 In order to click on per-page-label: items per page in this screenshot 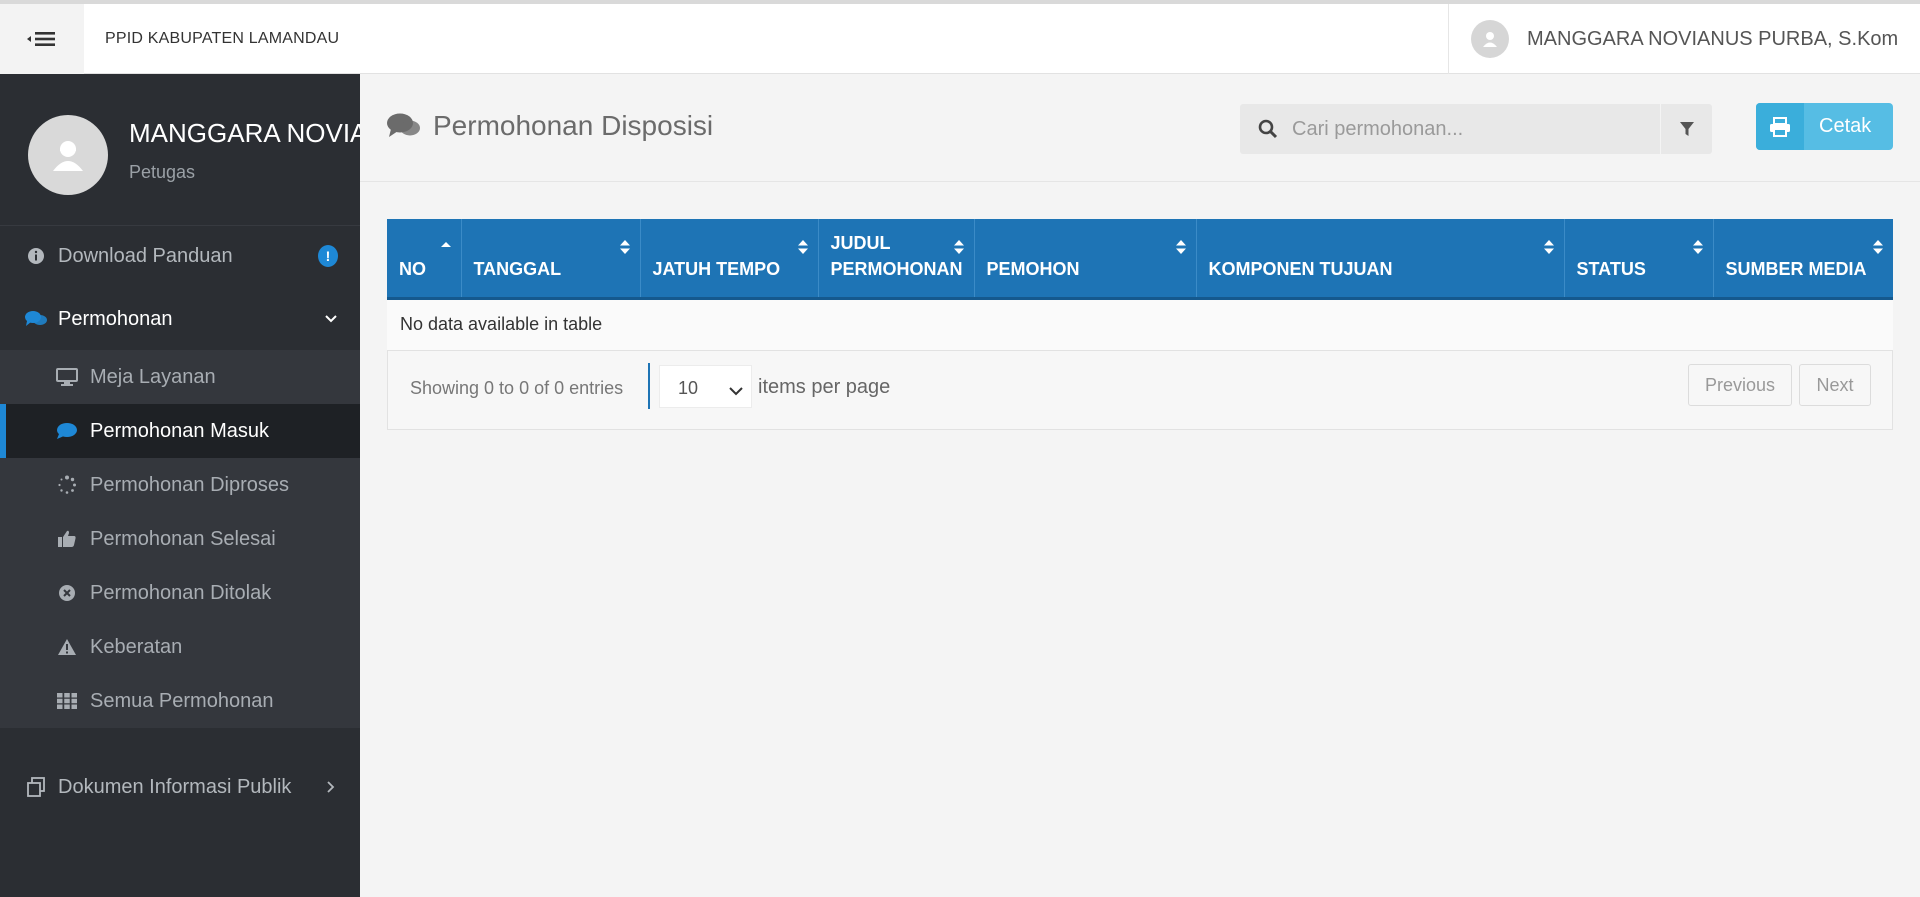, I will do `click(824, 387)`.